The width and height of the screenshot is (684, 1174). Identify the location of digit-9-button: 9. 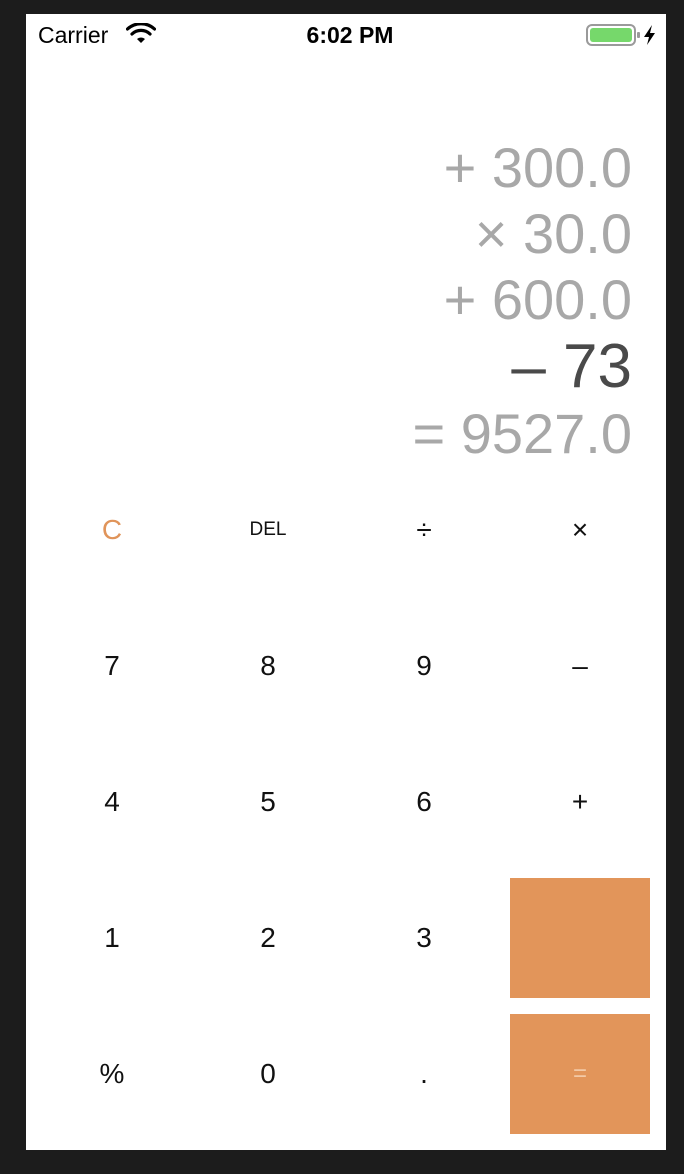
(424, 666).